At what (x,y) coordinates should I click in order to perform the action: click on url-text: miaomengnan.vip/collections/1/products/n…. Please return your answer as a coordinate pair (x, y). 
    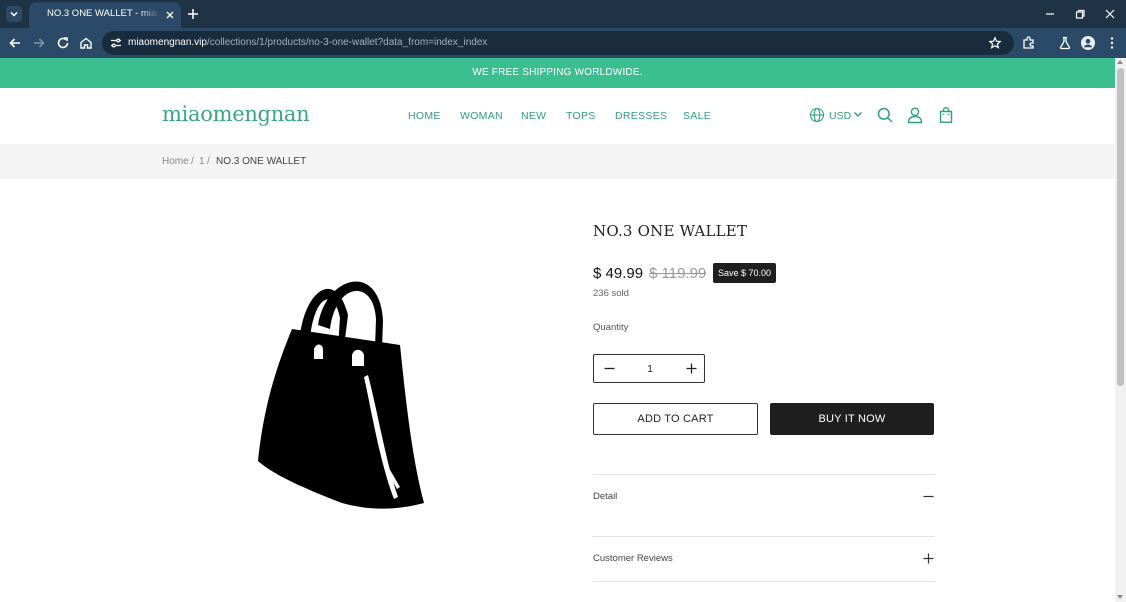
    Looking at the image, I should click on (307, 42).